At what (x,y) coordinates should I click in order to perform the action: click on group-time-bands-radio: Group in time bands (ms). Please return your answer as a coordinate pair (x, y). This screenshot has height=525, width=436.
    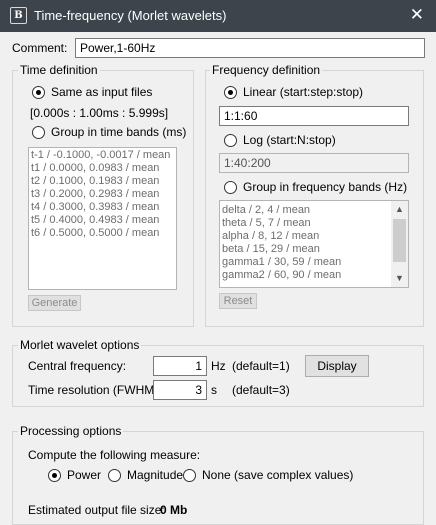
    Looking at the image, I should click on (109, 132).